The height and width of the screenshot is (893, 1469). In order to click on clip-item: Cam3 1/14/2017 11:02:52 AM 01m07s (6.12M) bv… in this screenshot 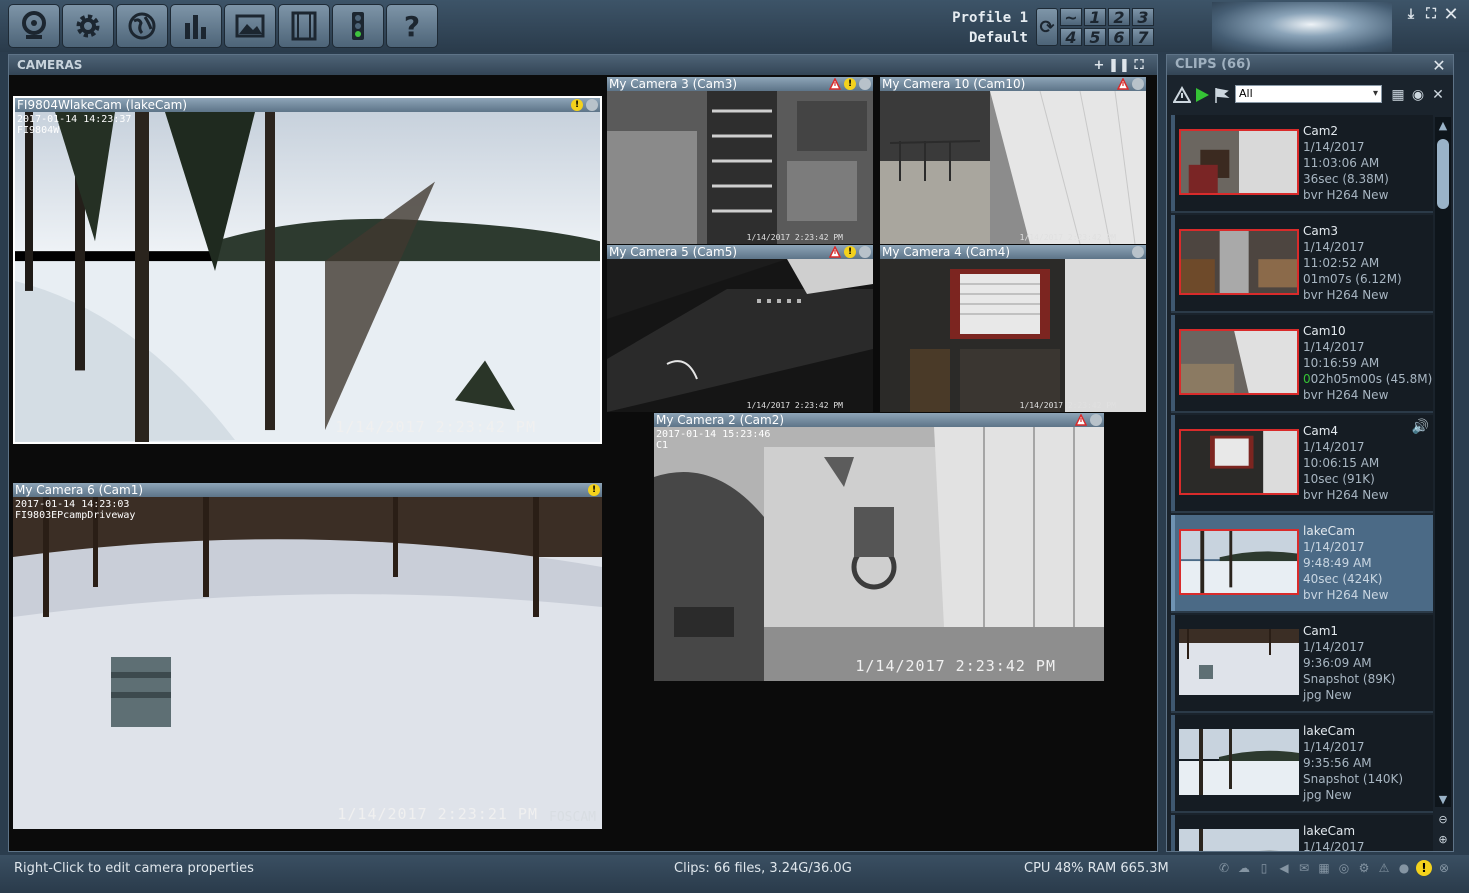, I will do `click(1302, 264)`.